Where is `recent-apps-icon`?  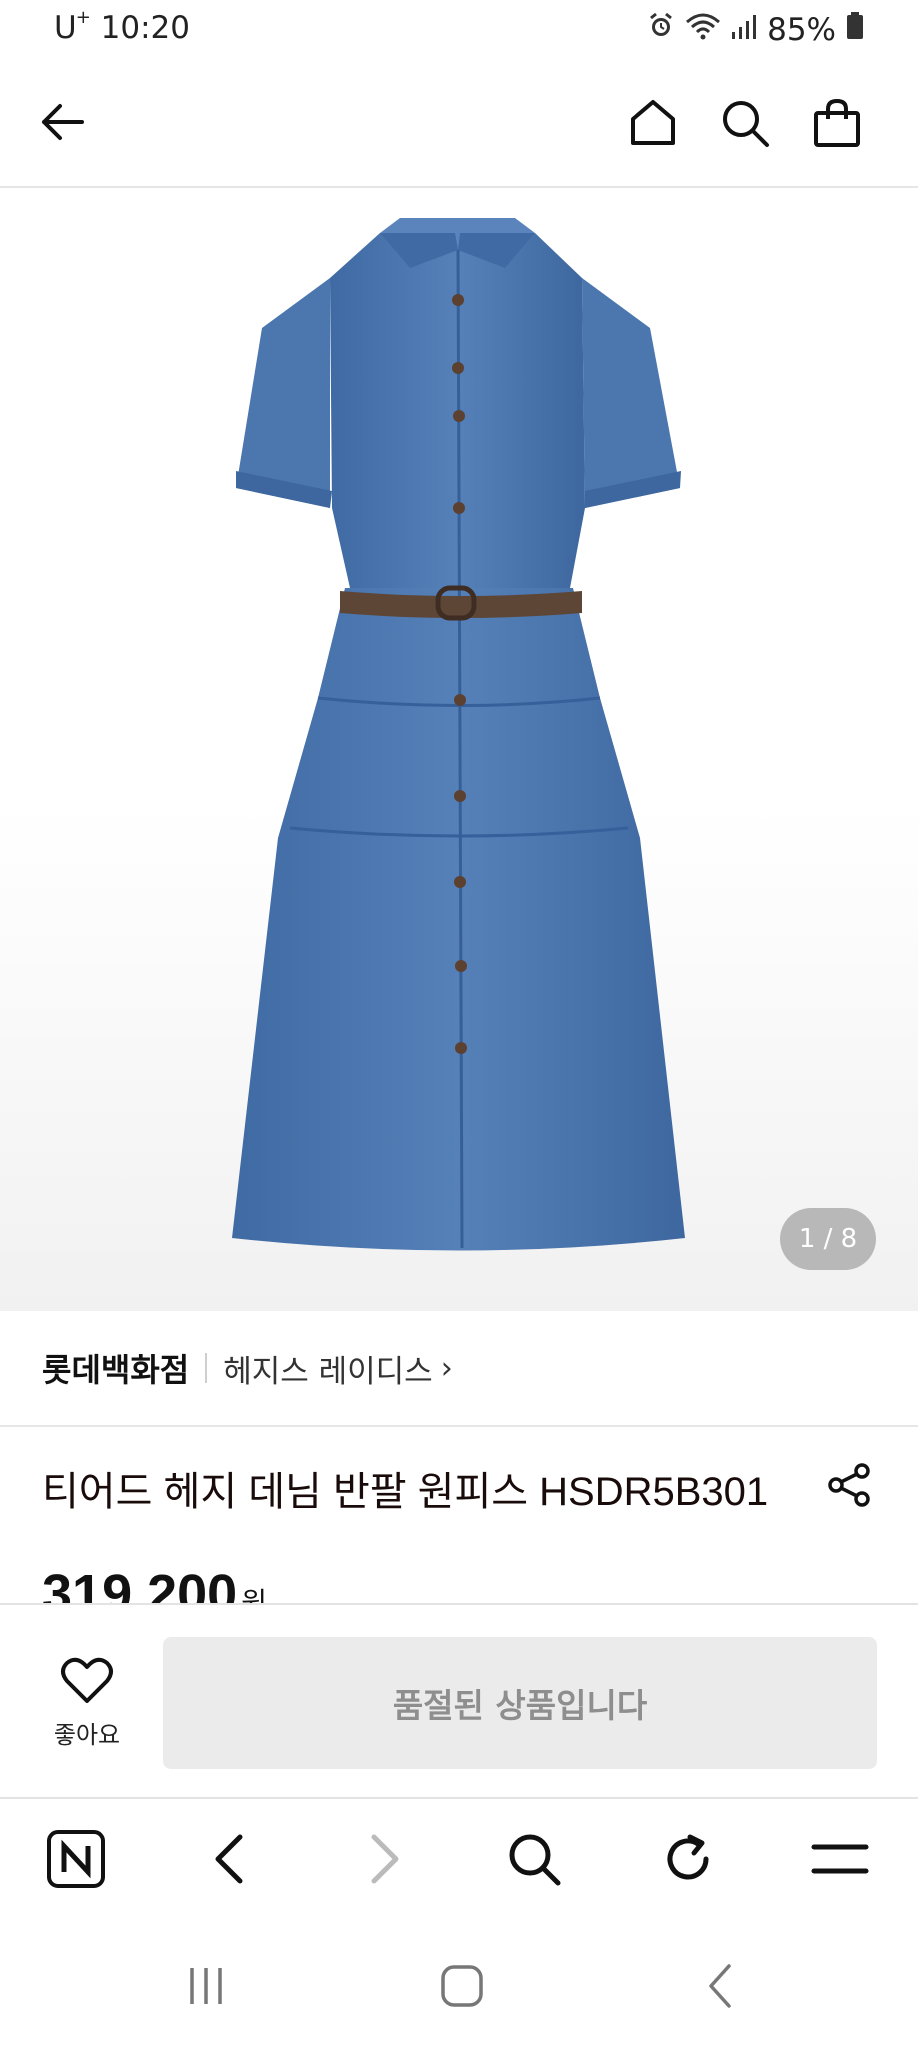 recent-apps-icon is located at coordinates (206, 1988).